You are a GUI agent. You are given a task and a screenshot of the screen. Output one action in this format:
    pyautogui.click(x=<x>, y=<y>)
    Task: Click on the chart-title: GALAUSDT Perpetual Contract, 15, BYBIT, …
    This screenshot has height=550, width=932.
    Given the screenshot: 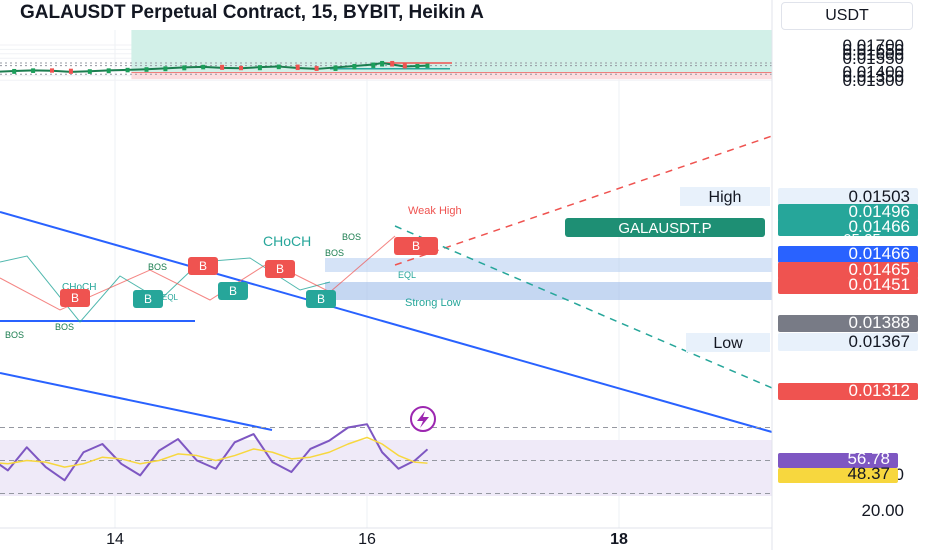 What is the action you would take?
    pyautogui.click(x=252, y=12)
    